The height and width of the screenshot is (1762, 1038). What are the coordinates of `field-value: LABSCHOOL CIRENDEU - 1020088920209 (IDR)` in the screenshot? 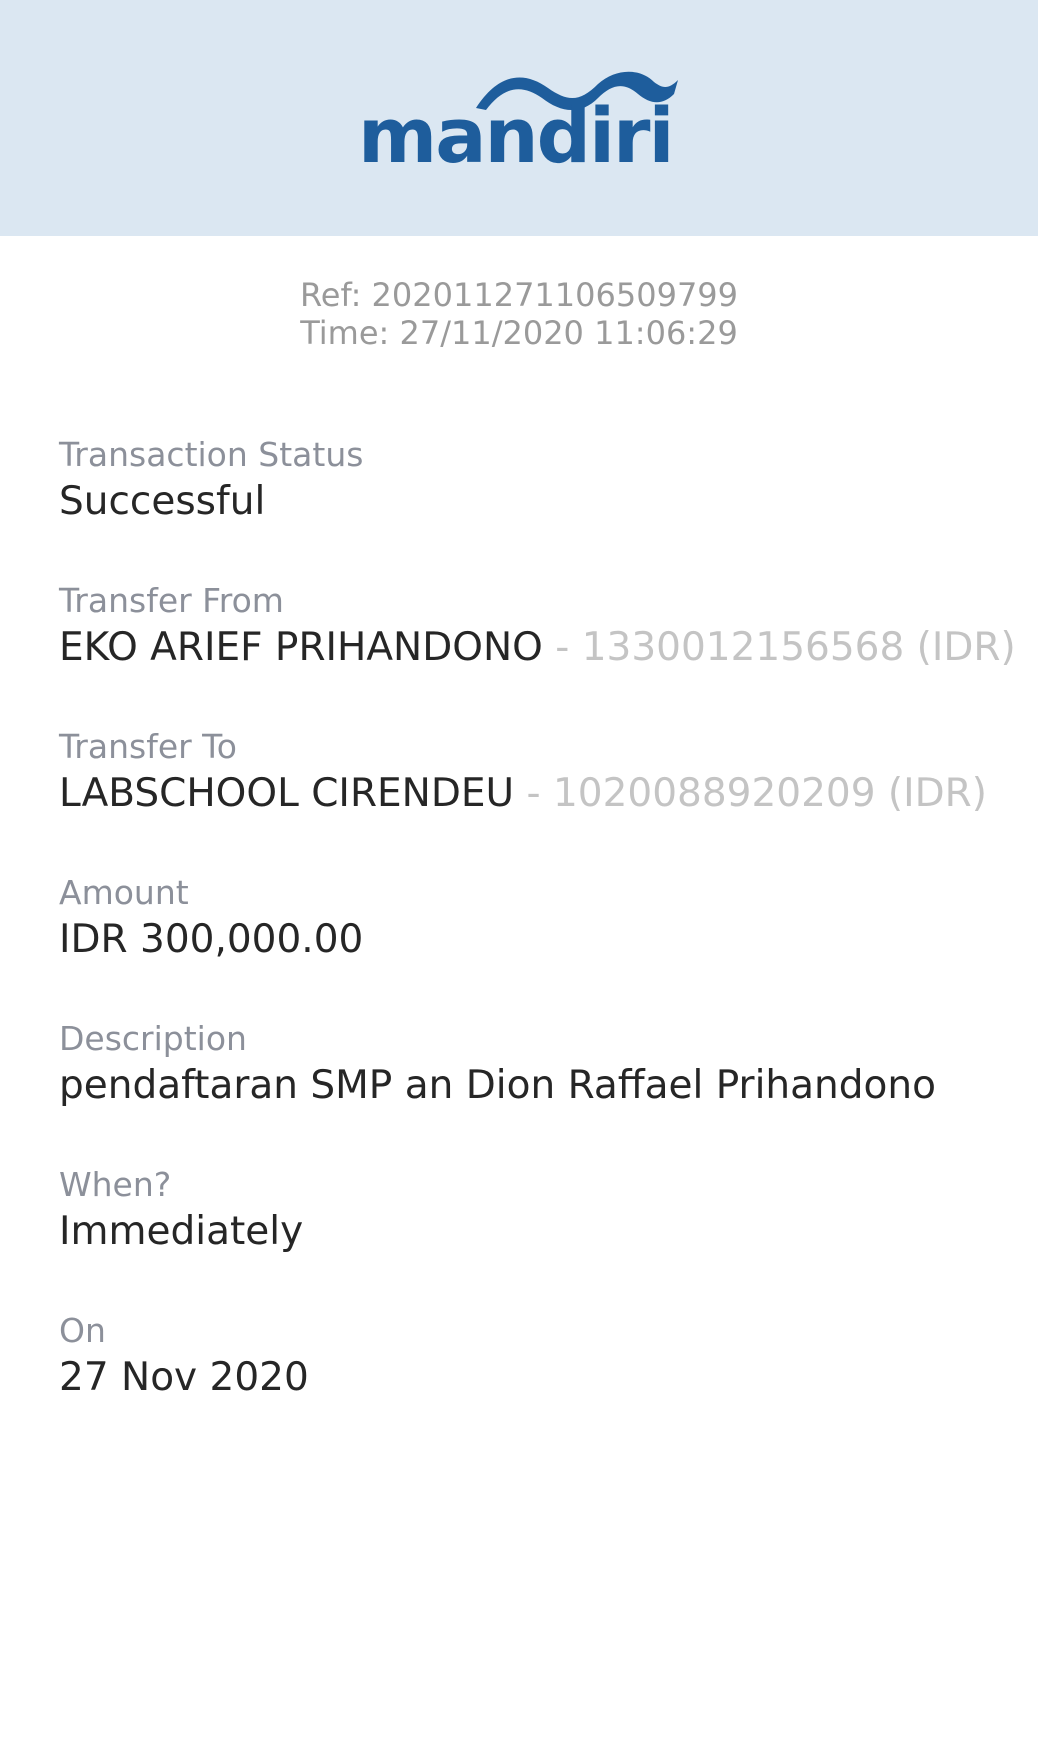 It's located at (539, 794).